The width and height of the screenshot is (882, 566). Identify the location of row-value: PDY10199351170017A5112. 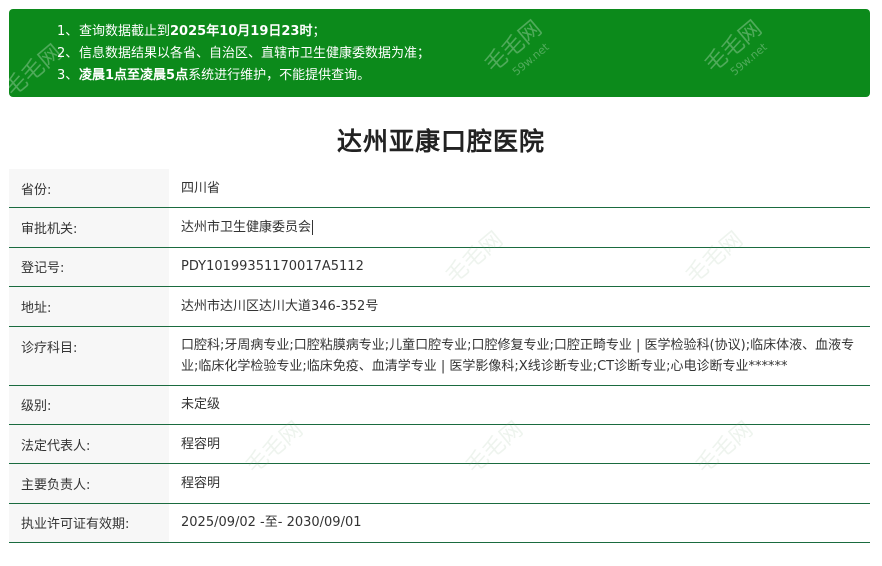
(272, 267).